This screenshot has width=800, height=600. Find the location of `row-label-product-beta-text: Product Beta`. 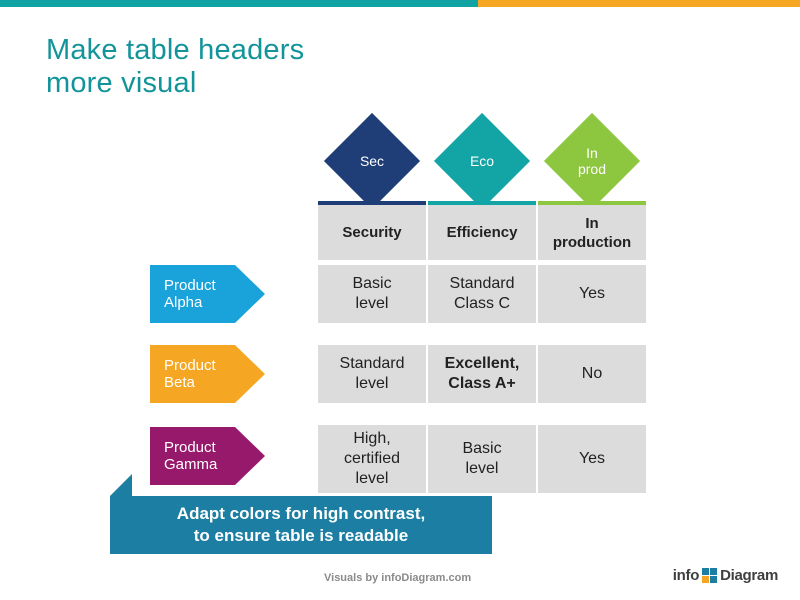

row-label-product-beta-text: Product Beta is located at coordinates (190, 374).